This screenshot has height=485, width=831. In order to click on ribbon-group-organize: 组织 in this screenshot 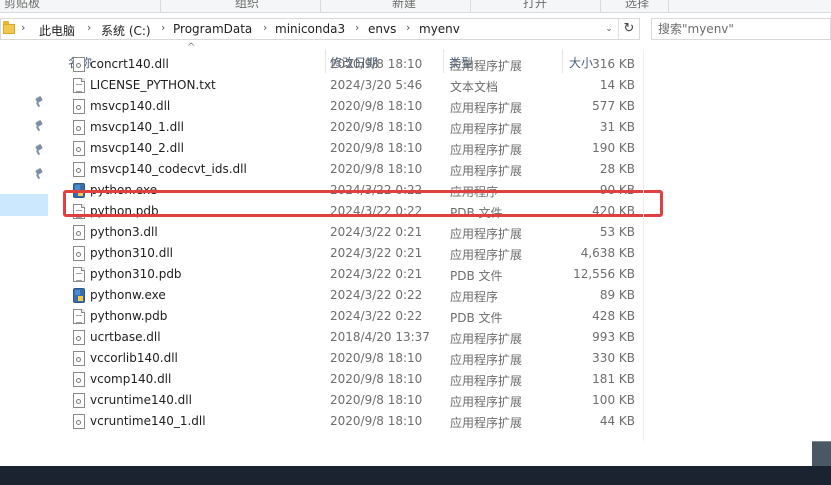, I will do `click(247, 5)`.